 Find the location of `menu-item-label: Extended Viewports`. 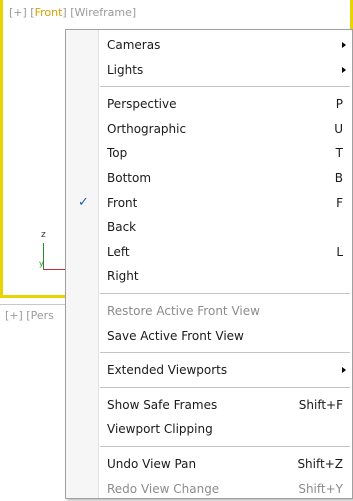

menu-item-label: Extended Viewports is located at coordinates (167, 370).